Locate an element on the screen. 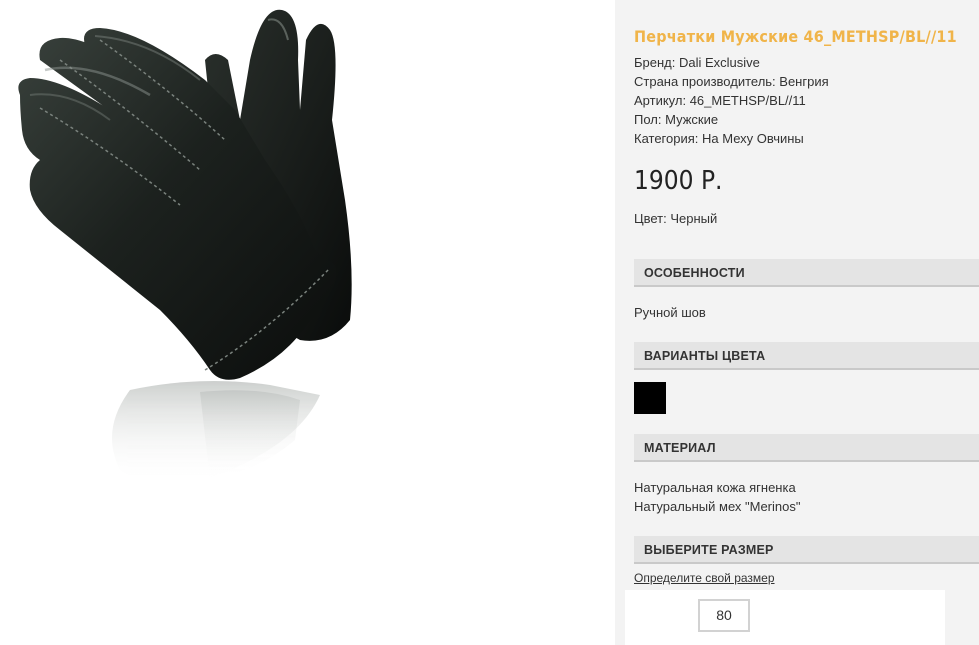 The width and height of the screenshot is (979, 645). material-line: Натуральная кожа ягненка is located at coordinates (715, 487).